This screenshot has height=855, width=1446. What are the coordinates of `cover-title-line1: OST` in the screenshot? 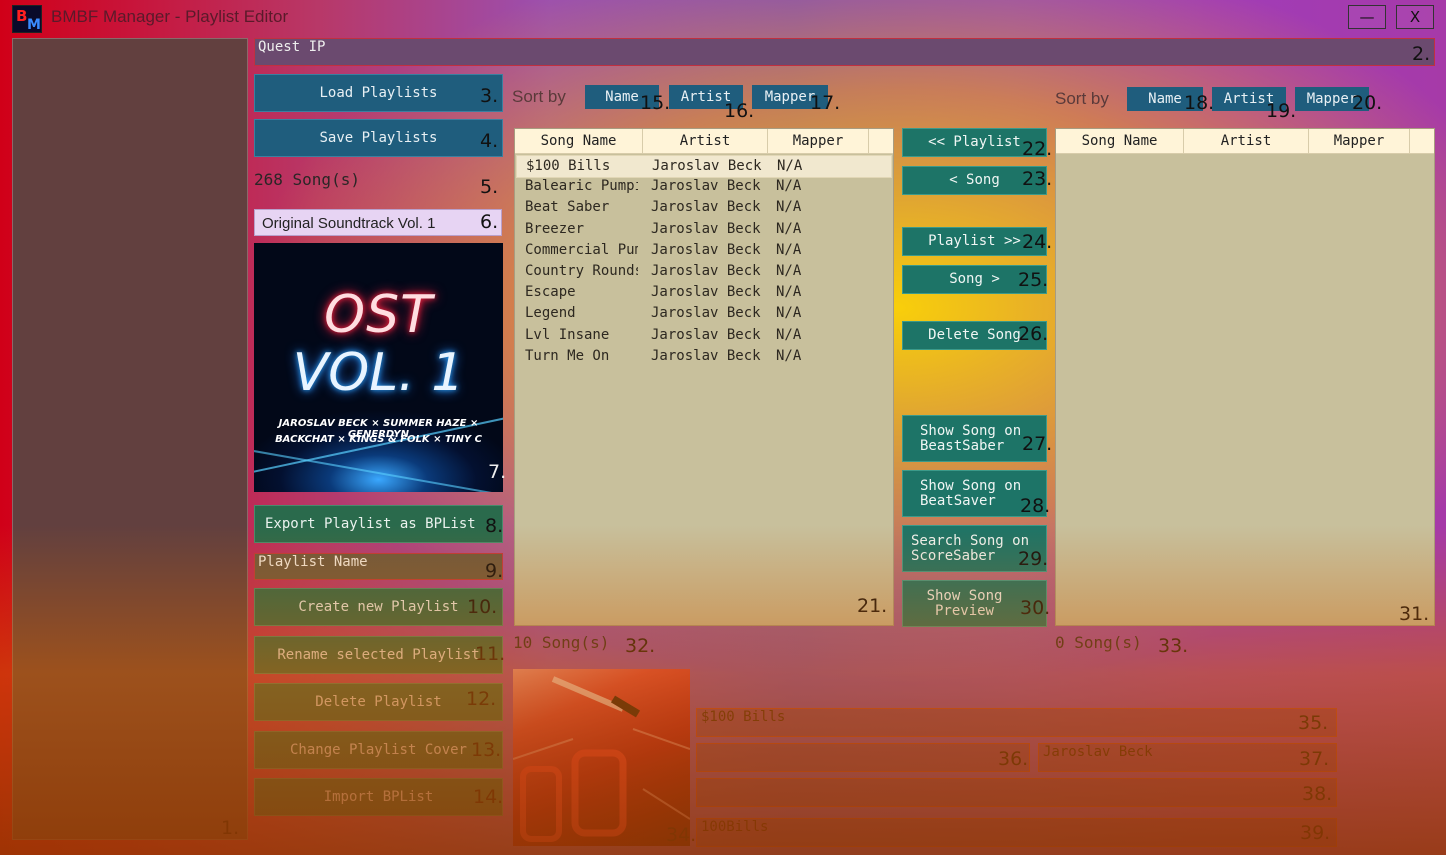 It's located at (378, 315).